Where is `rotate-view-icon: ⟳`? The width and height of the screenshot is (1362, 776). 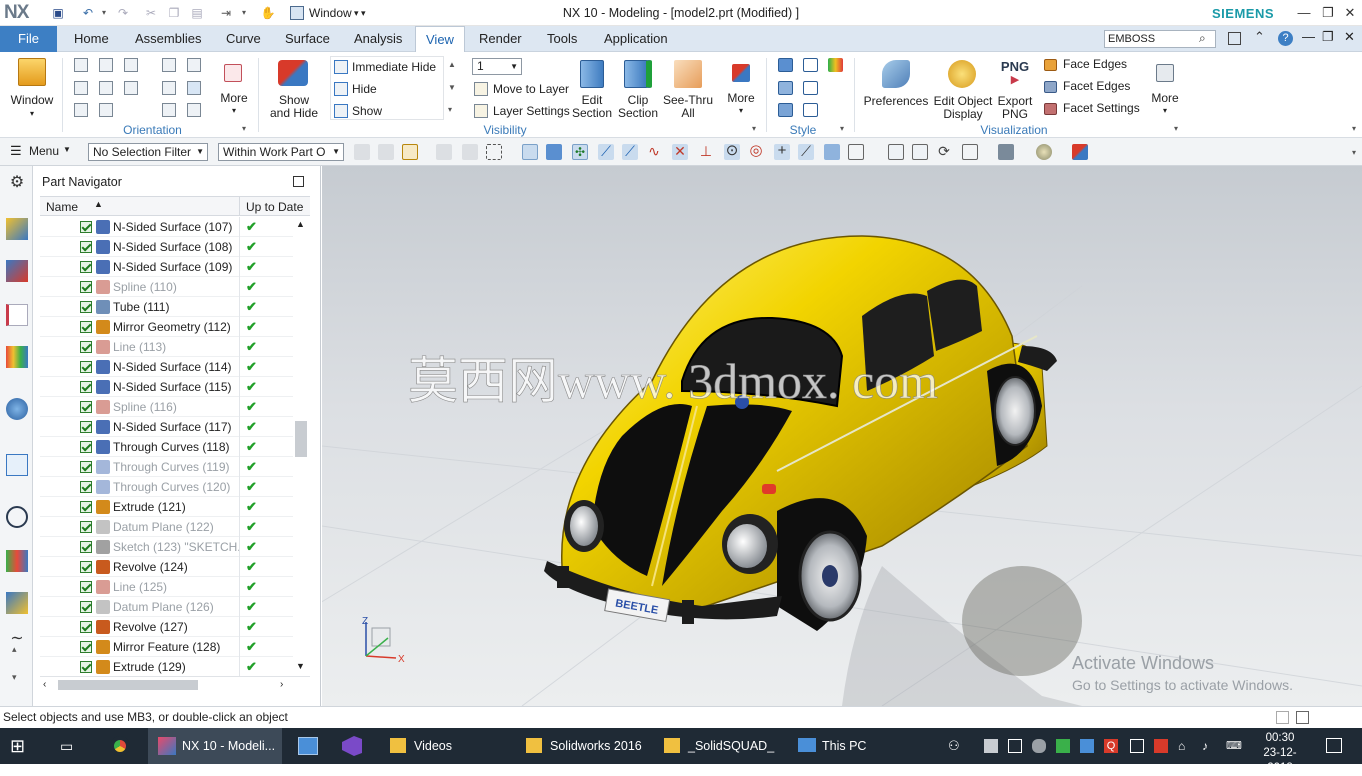 rotate-view-icon: ⟳ is located at coordinates (944, 152).